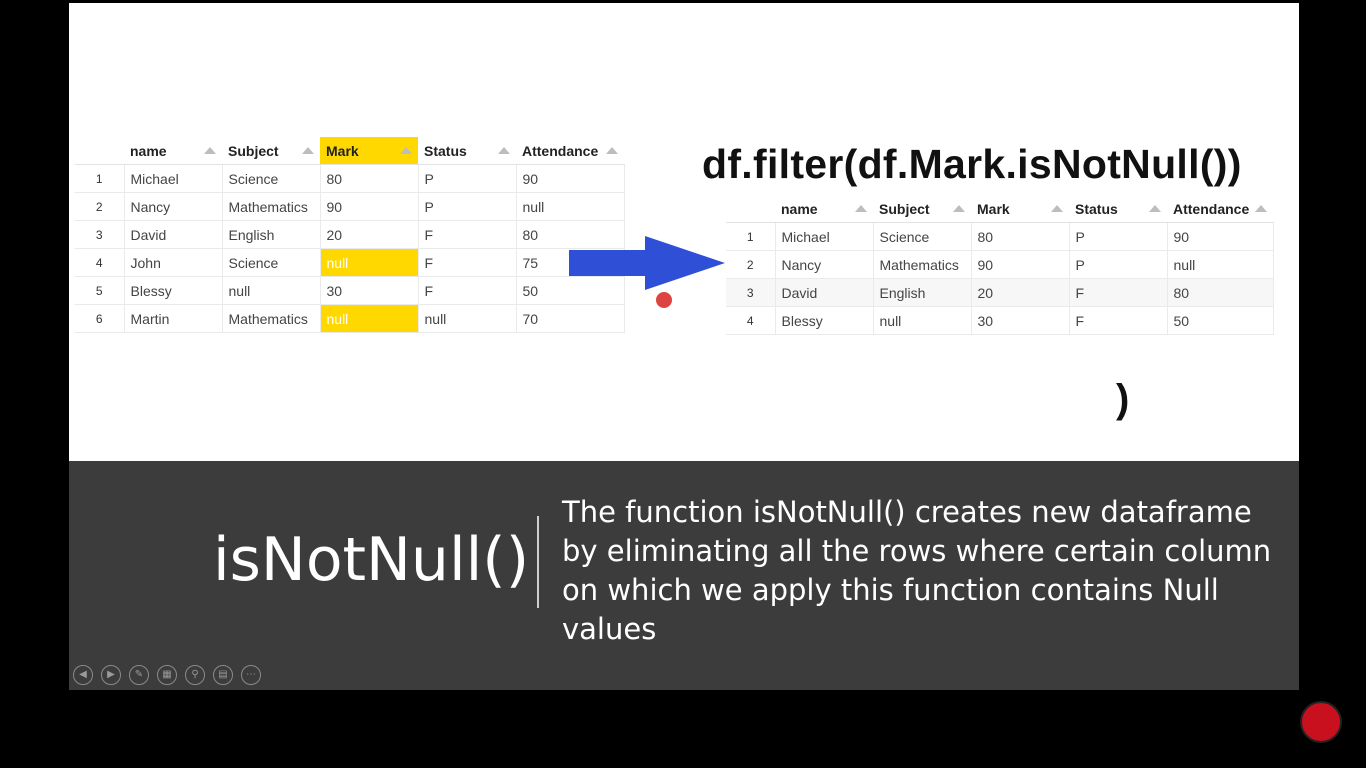 Image resolution: width=1366 pixels, height=768 pixels. Describe the element at coordinates (173, 262) in the screenshot. I see `table-cell: John` at that location.